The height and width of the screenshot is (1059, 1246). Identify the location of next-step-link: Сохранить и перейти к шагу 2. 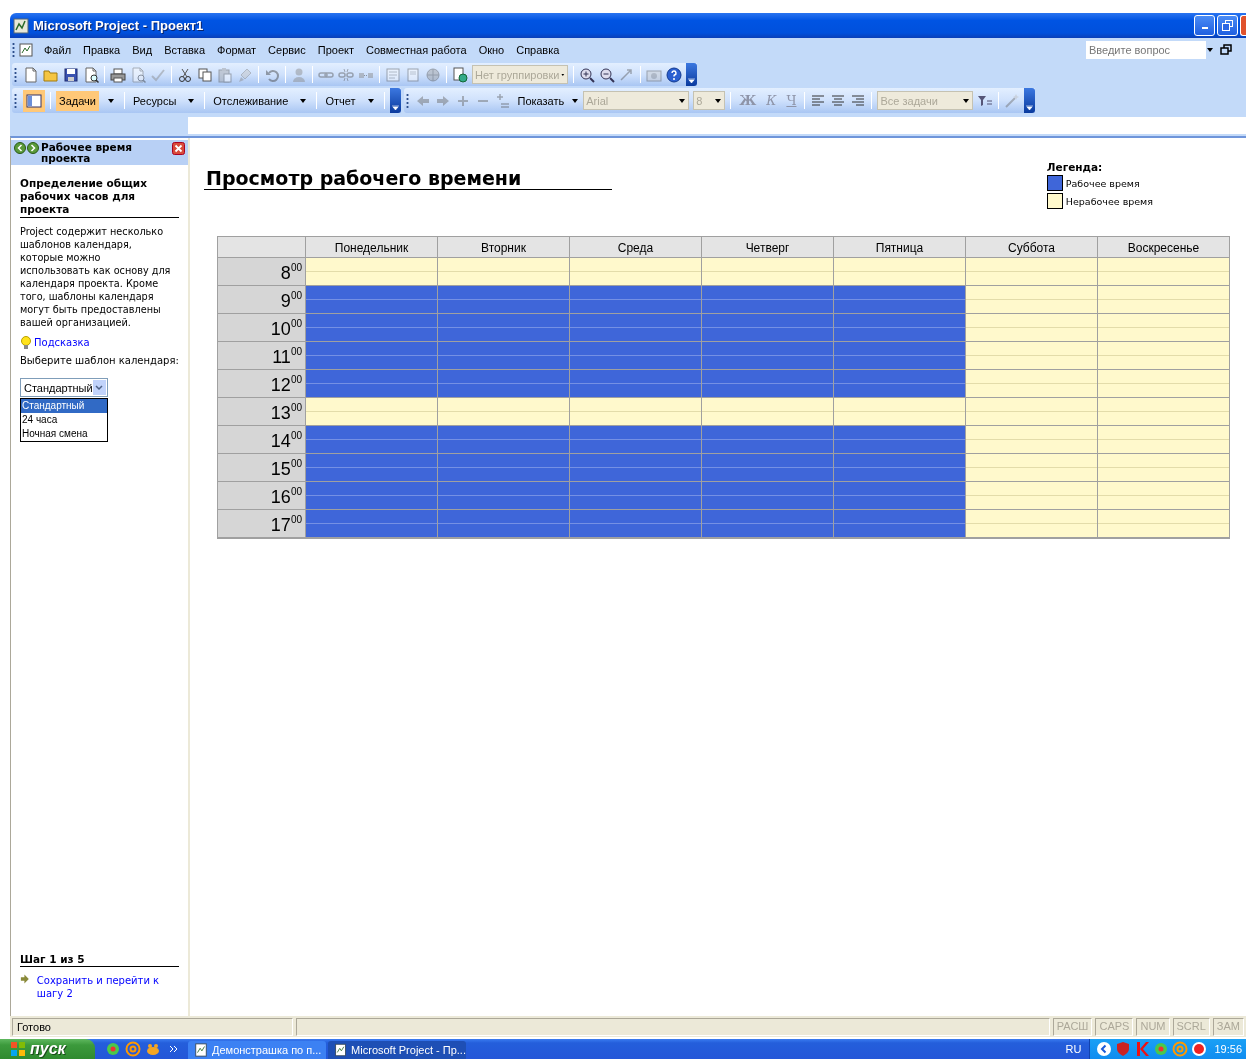
(107, 987).